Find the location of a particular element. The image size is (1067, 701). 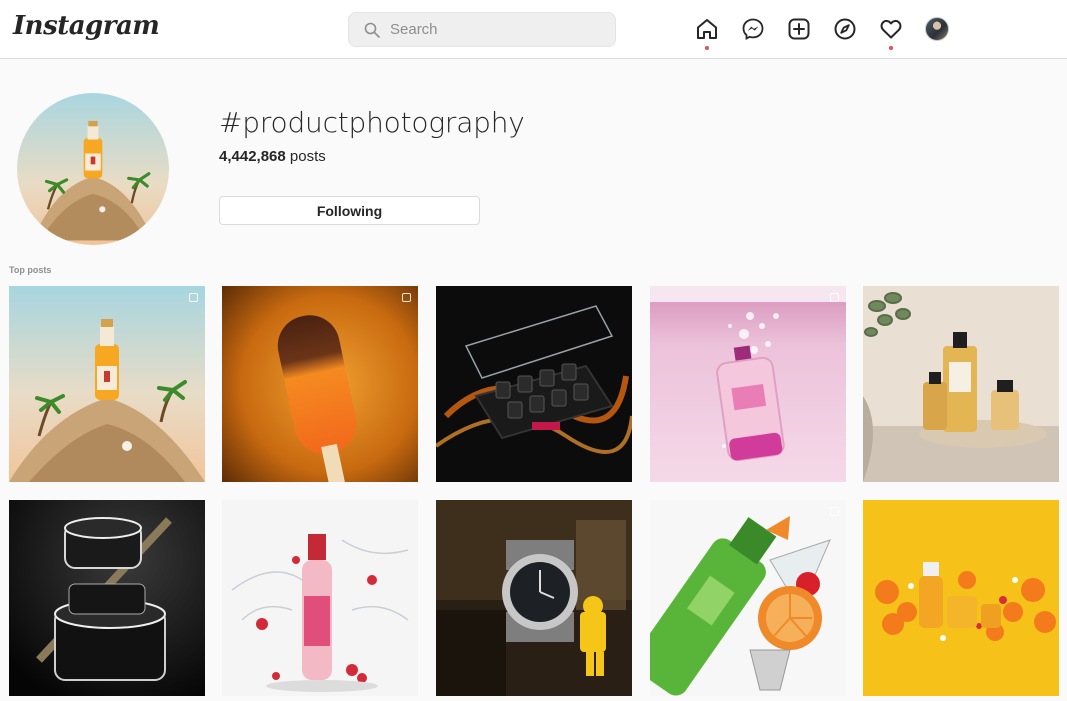

activity-heart-icon is located at coordinates (891, 29).